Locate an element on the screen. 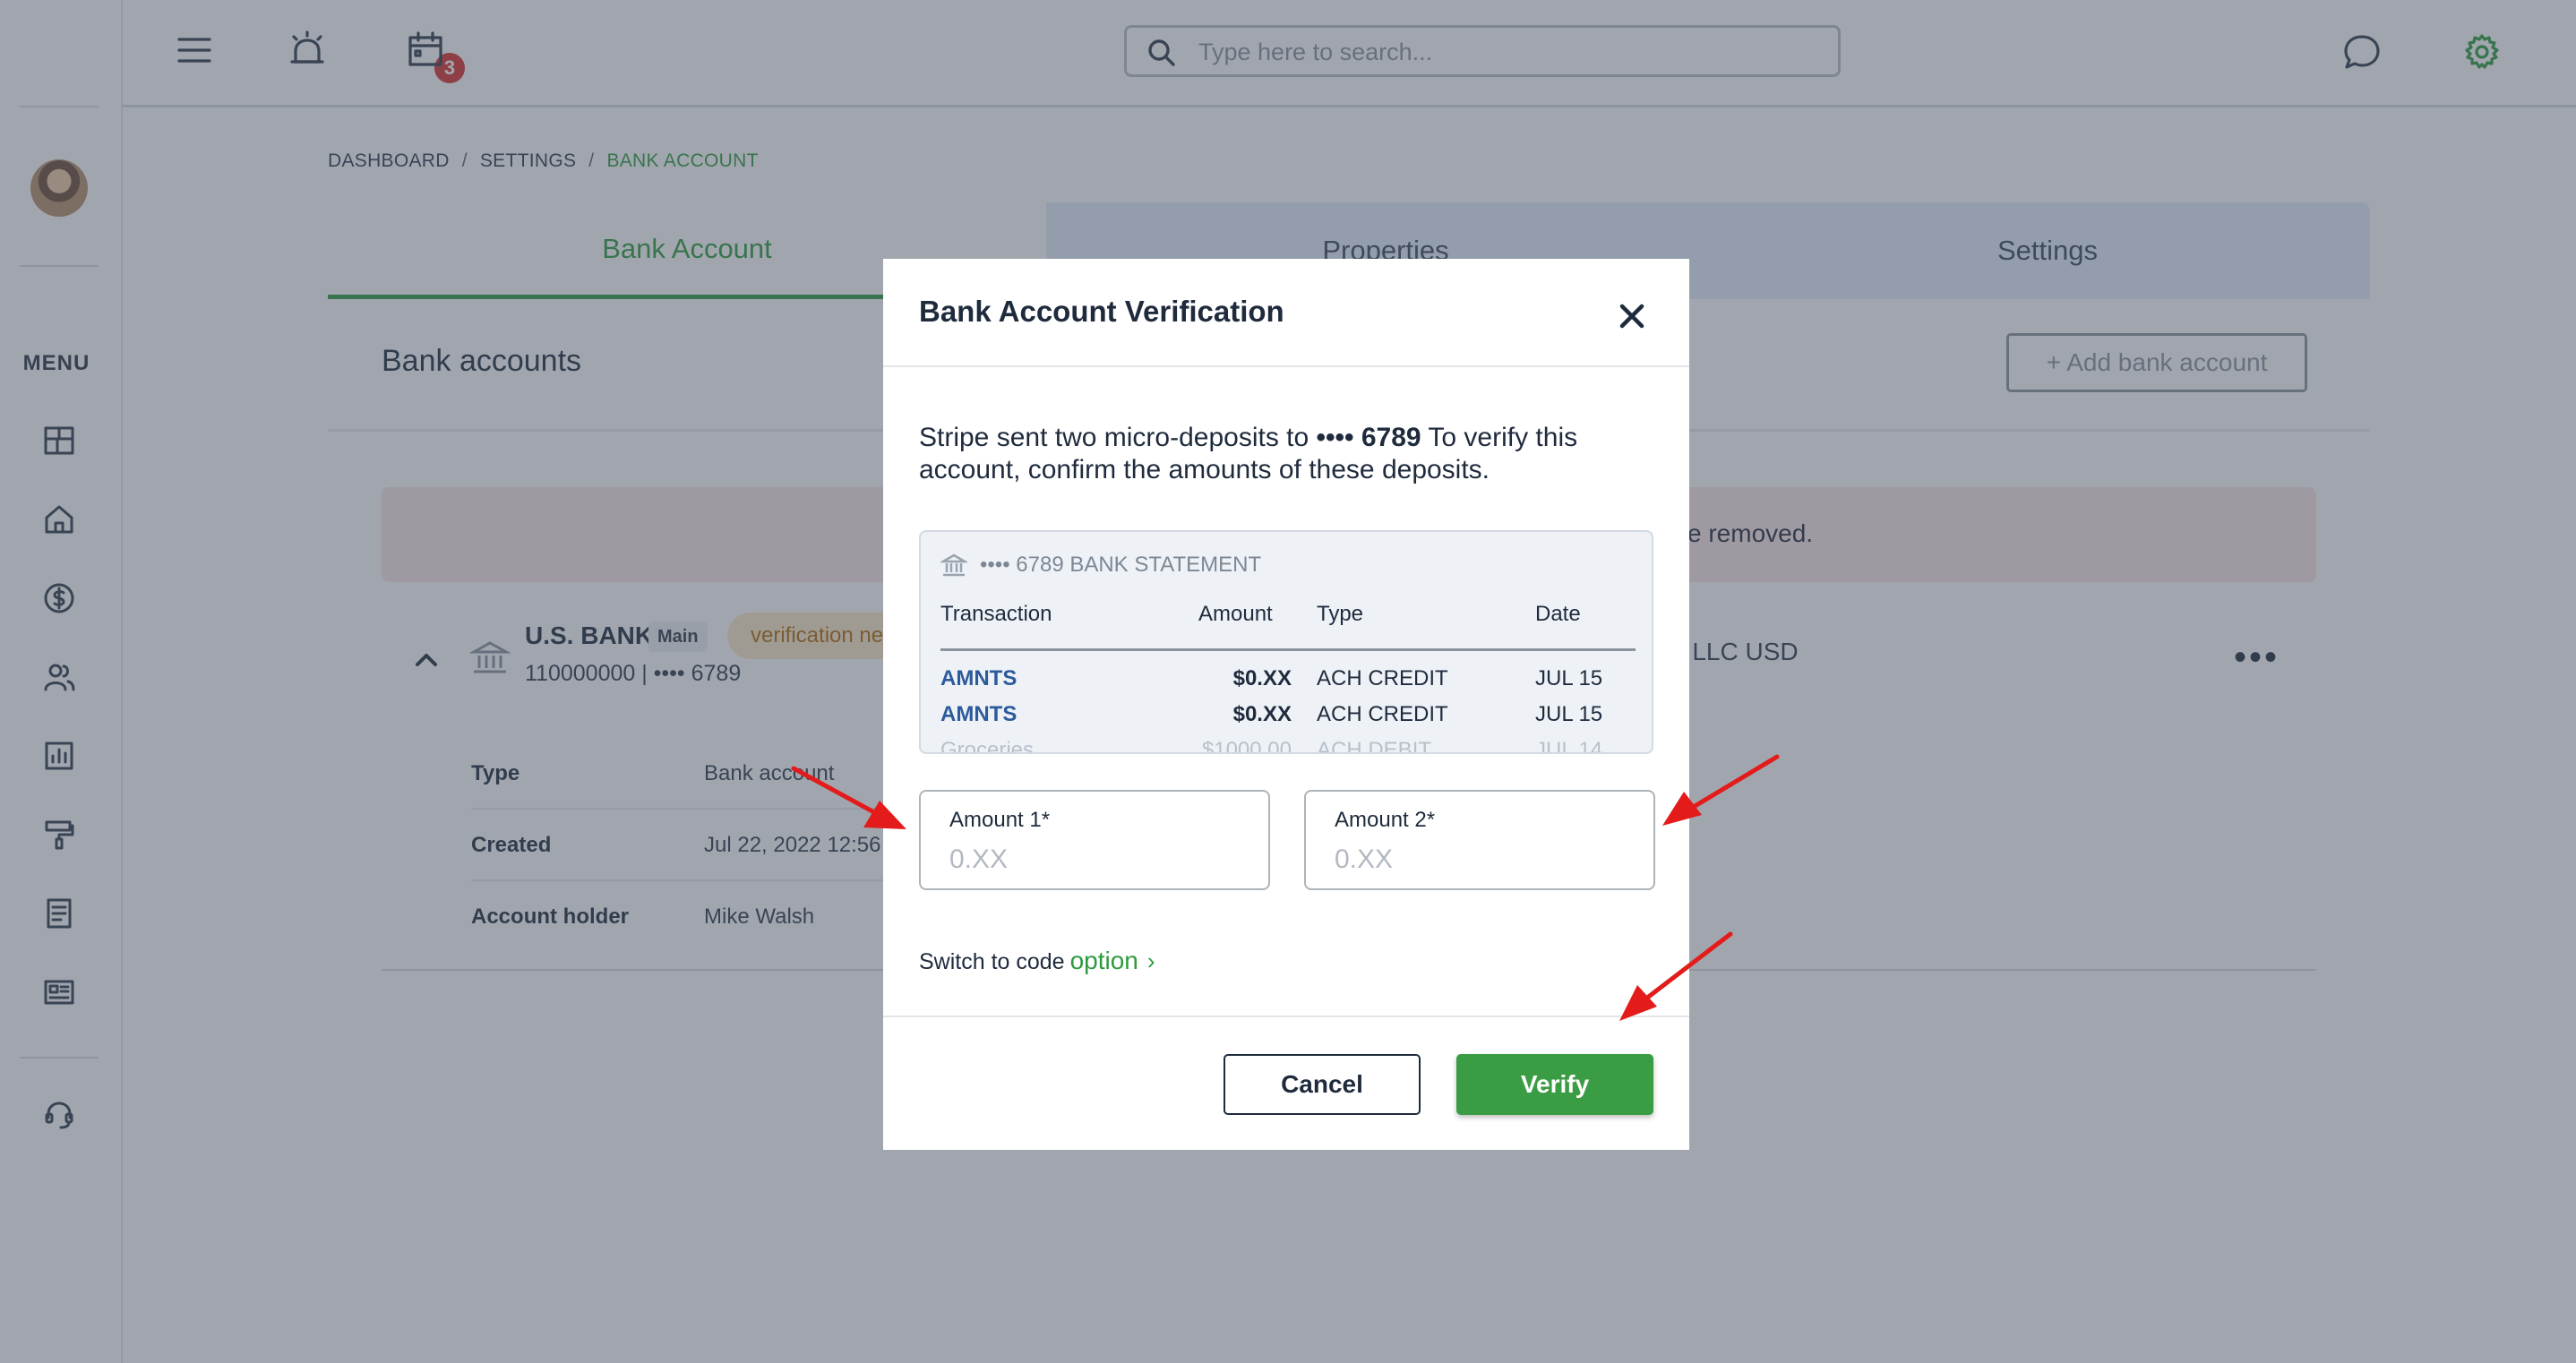 Image resolution: width=2576 pixels, height=1363 pixels. column-header: Transaction is located at coordinates (996, 614).